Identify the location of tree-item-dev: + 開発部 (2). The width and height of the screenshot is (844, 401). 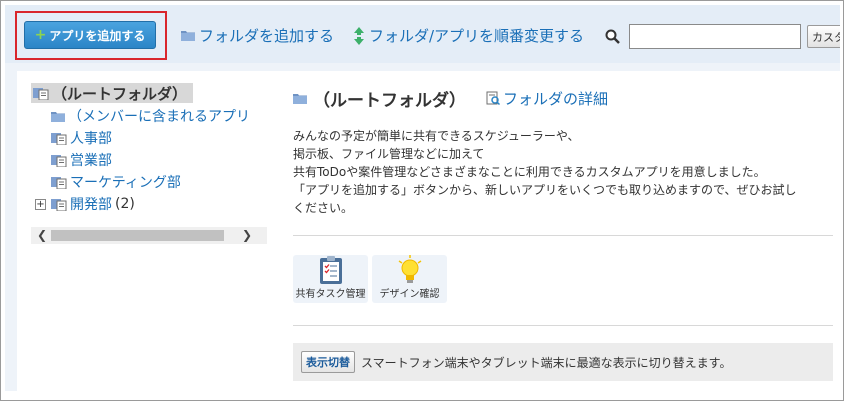
(85, 204).